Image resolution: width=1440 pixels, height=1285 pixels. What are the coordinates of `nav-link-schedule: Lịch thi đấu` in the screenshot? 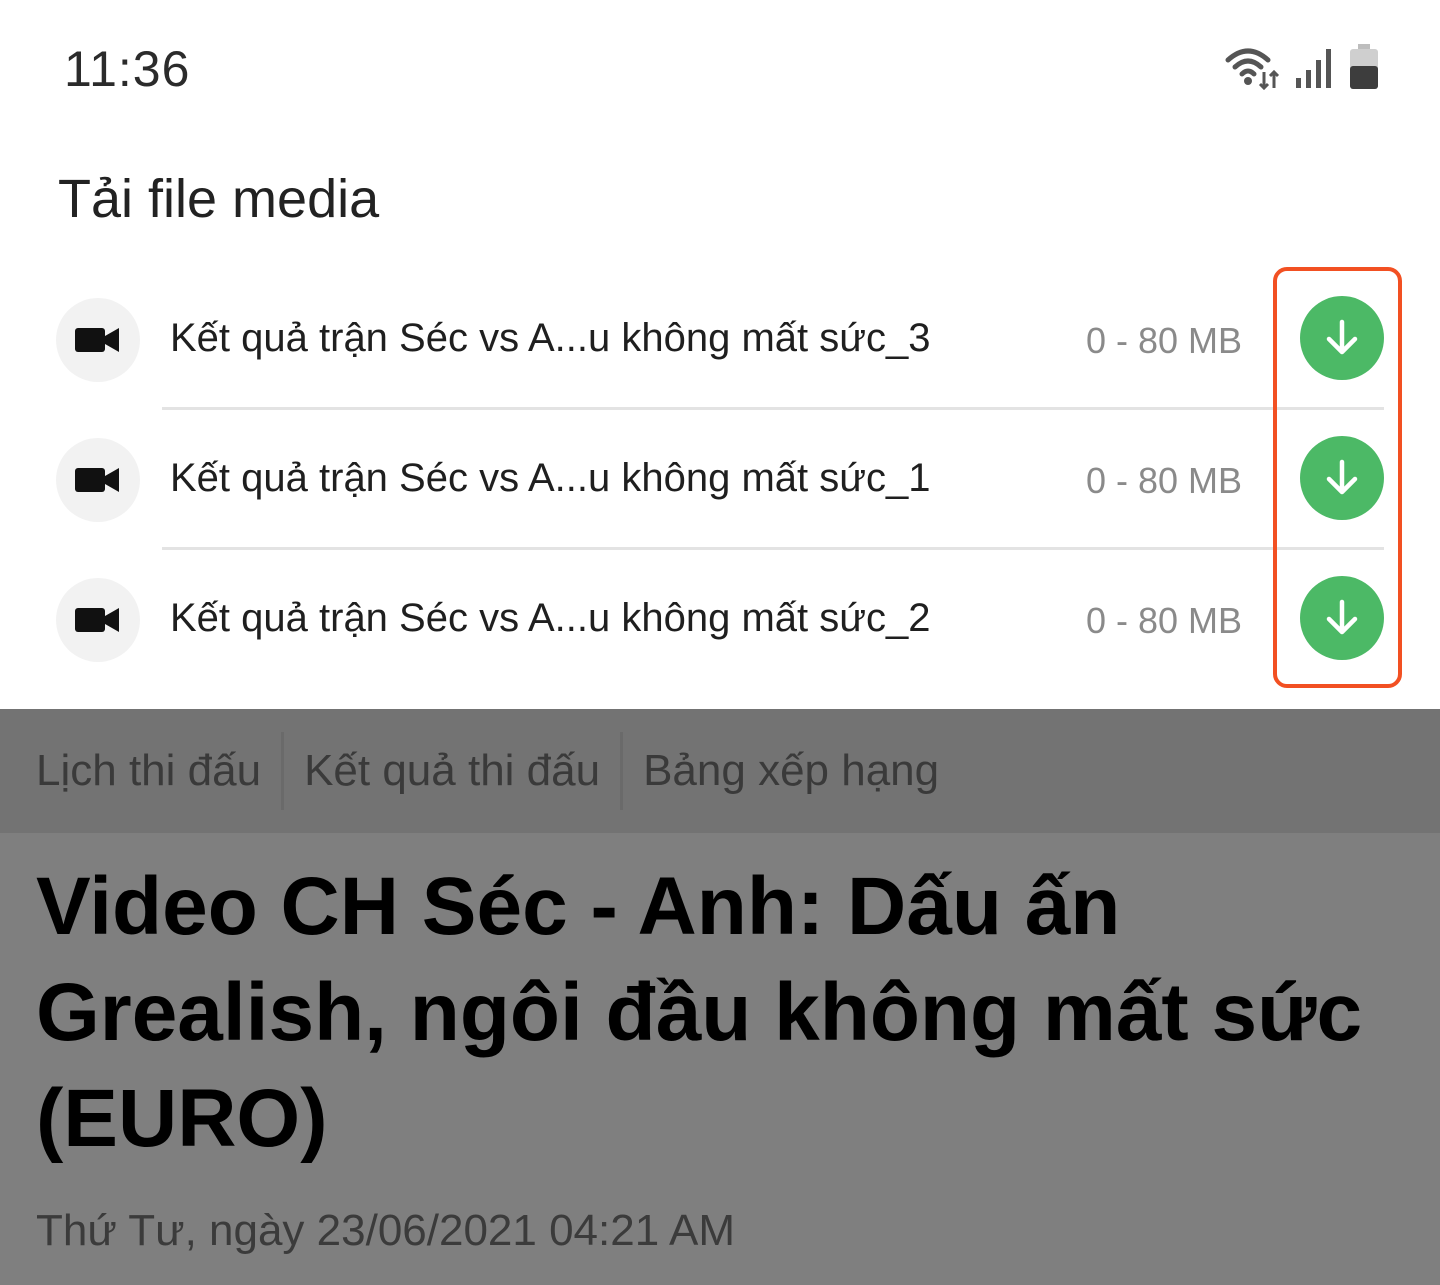 It's located at (140, 771).